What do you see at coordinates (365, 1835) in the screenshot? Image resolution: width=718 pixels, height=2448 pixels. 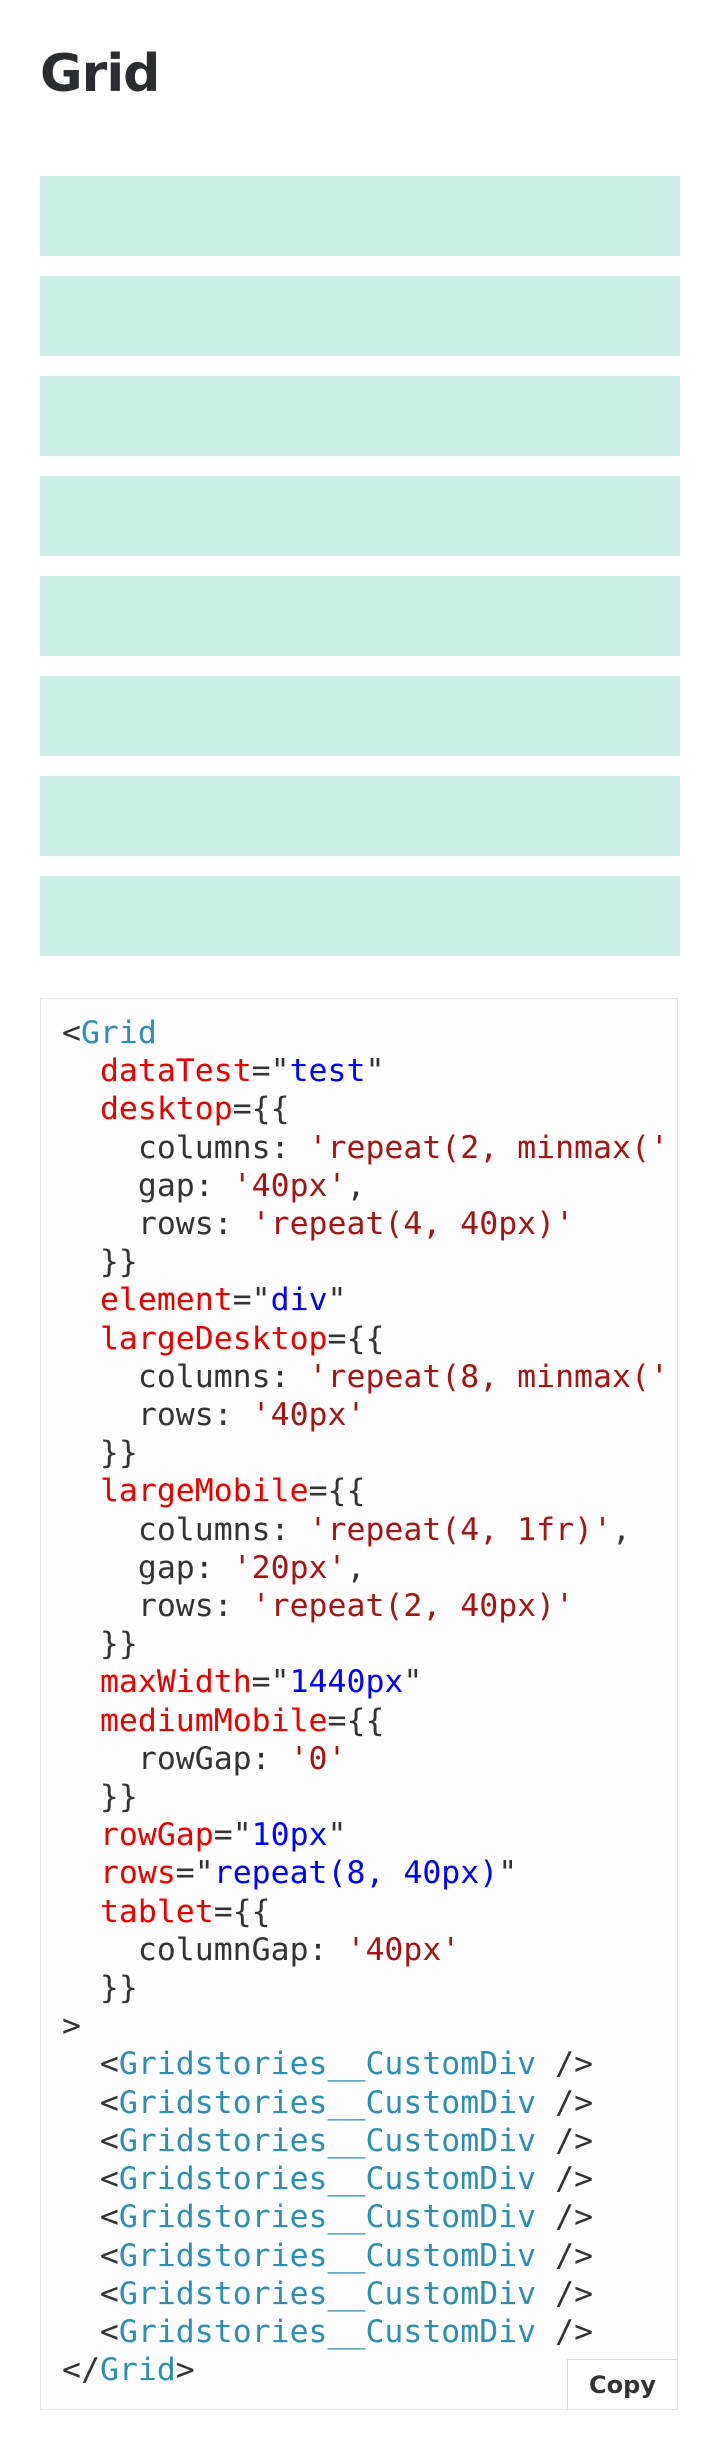 I see `code-line: rowGap="10px"` at bounding box center [365, 1835].